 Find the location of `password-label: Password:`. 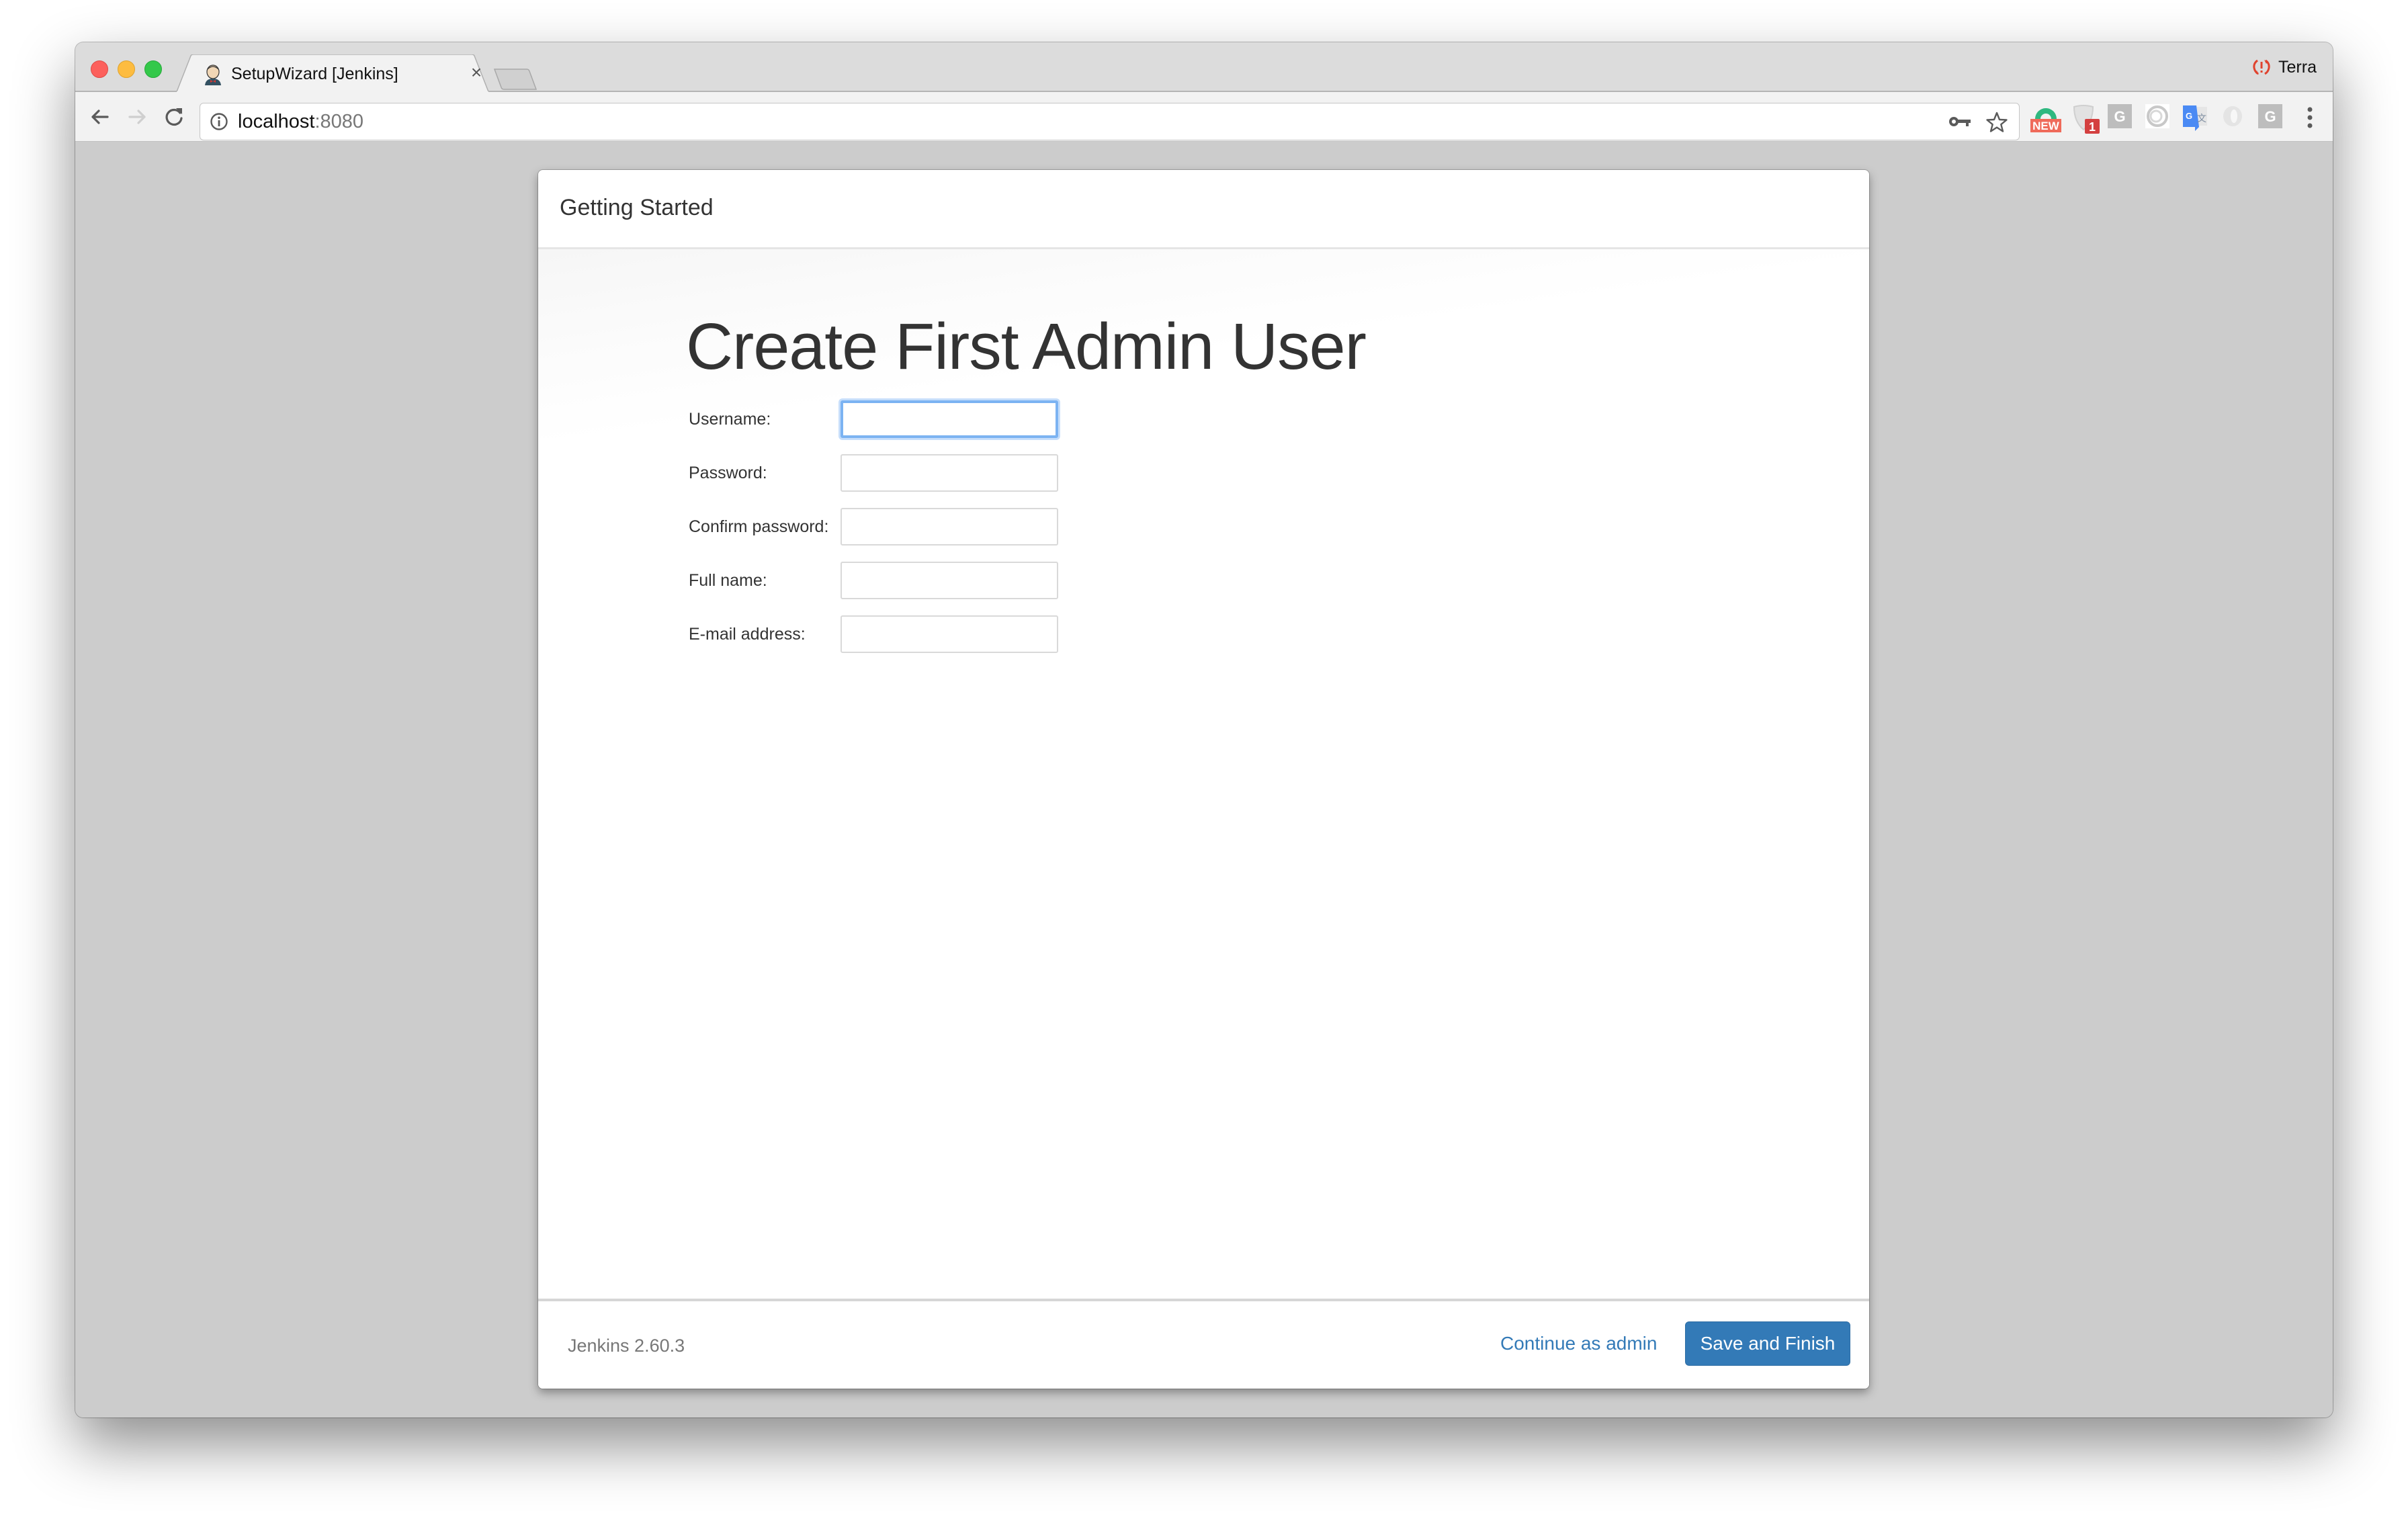

password-label: Password: is located at coordinates (728, 473).